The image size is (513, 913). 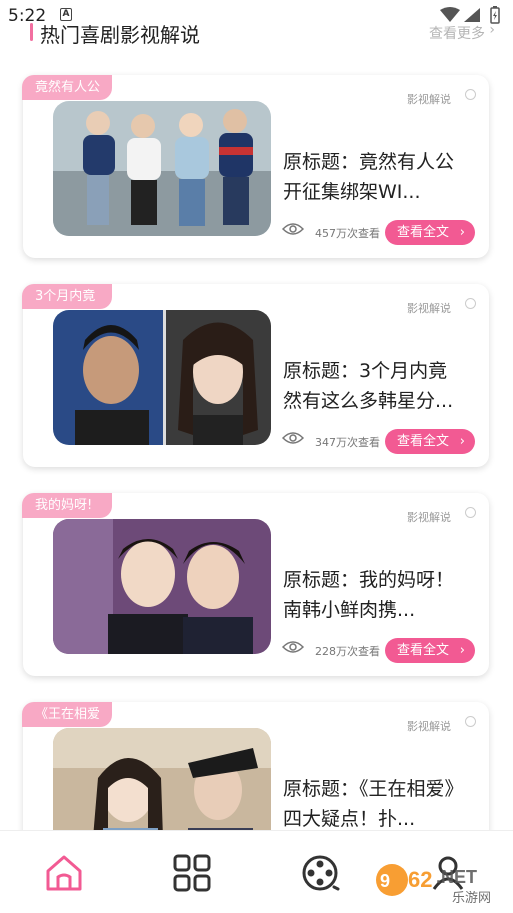 I want to click on section-header: 热门喜剧影视解说 查看更多 ›, so click(x=256, y=32).